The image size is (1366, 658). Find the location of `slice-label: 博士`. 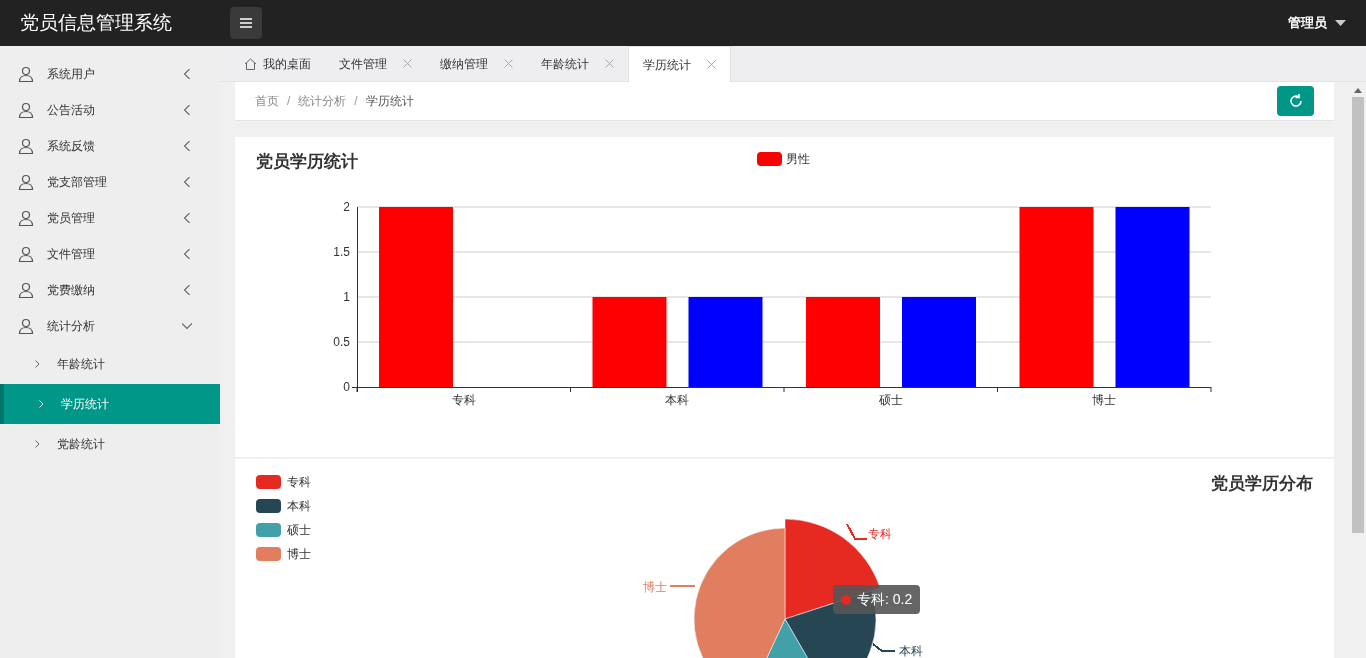

slice-label: 博士 is located at coordinates (655, 587).